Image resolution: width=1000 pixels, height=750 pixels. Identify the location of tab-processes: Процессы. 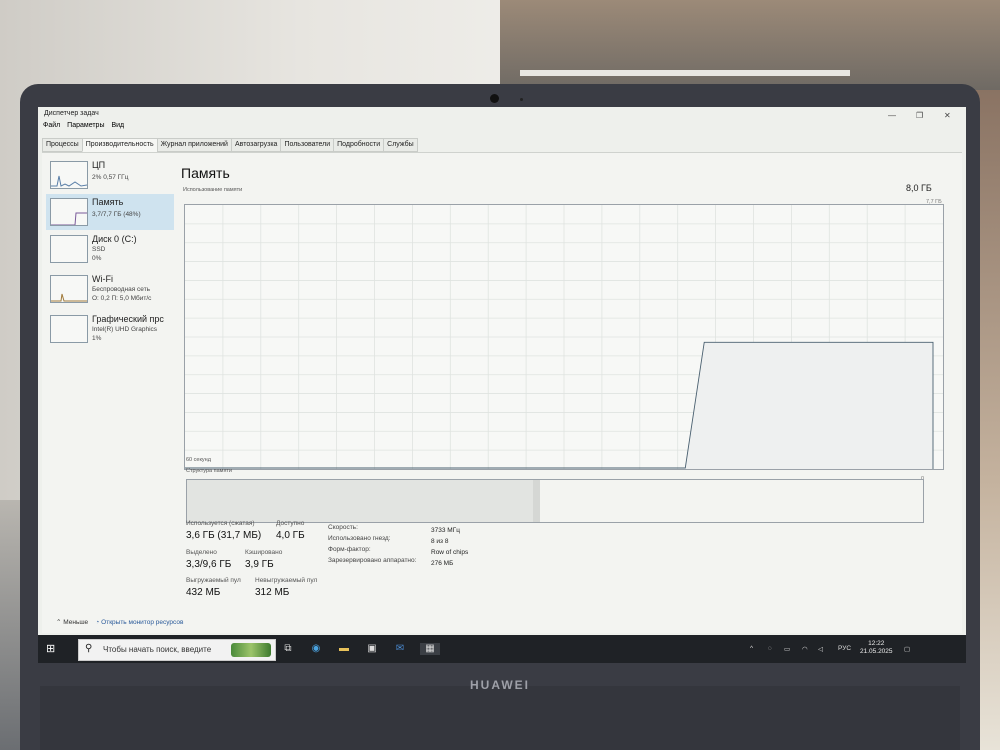
(62, 145).